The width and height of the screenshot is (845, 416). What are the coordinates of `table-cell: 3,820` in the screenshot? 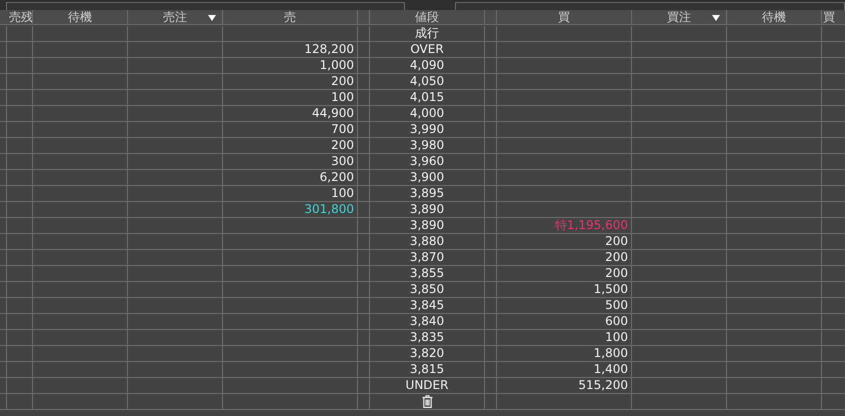 It's located at (427, 354).